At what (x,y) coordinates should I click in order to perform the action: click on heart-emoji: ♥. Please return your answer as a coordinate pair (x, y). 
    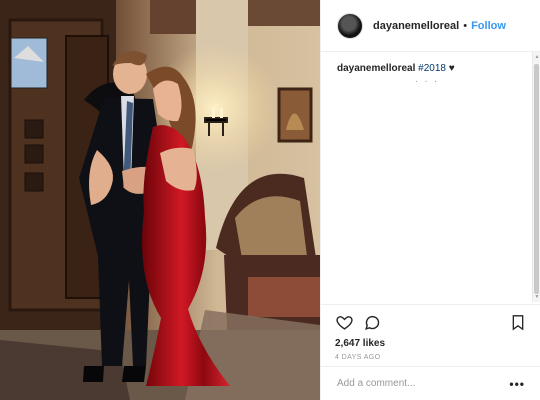
    Looking at the image, I should click on (451, 68).